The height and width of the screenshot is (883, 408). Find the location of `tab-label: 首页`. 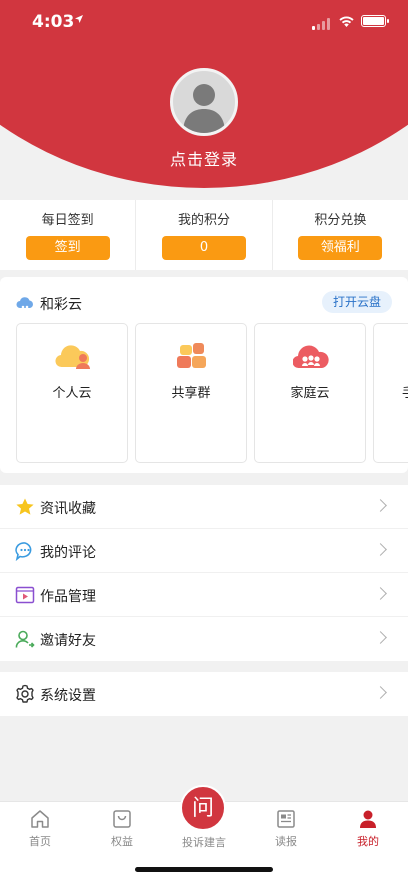

tab-label: 首页 is located at coordinates (40, 841).